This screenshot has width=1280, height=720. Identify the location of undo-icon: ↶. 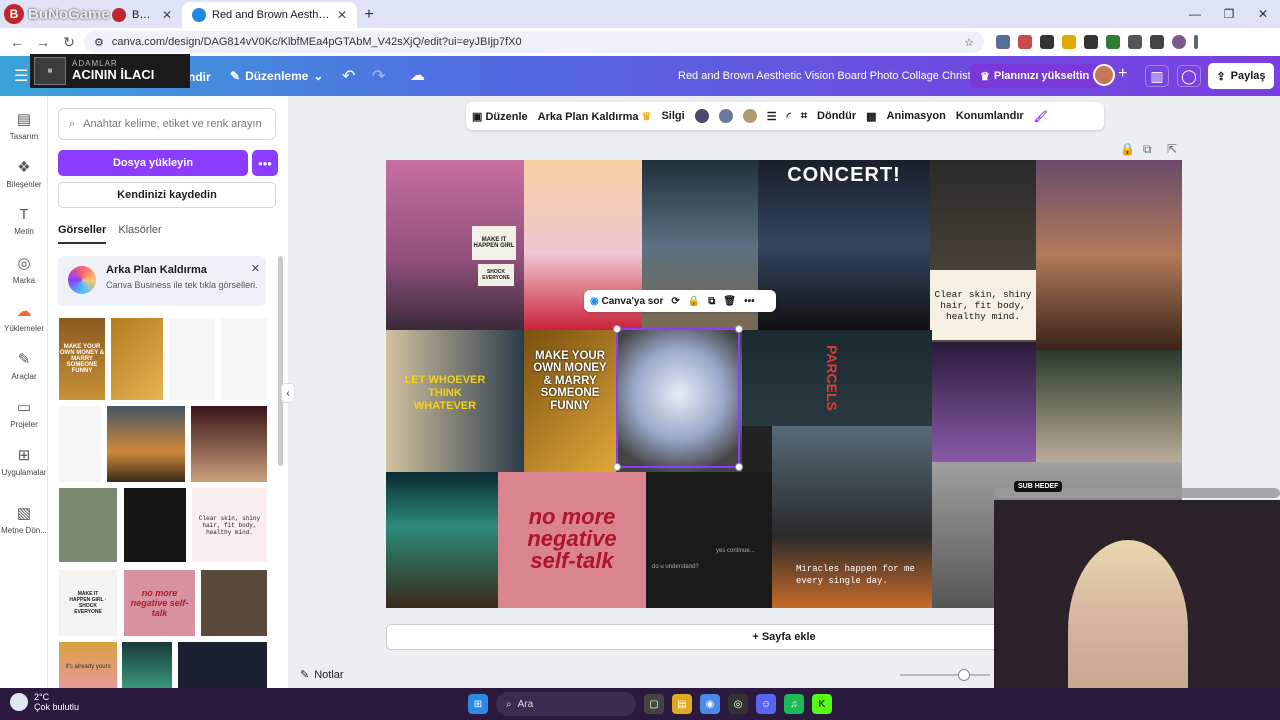
(348, 76).